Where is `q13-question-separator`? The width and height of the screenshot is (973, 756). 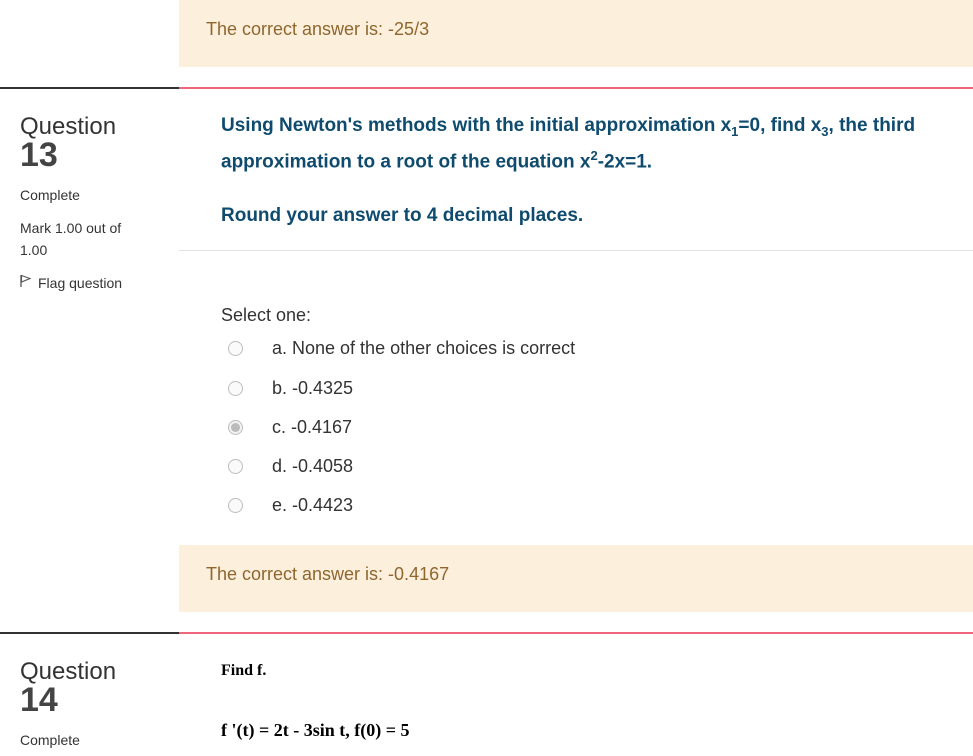 q13-question-separator is located at coordinates (576, 250).